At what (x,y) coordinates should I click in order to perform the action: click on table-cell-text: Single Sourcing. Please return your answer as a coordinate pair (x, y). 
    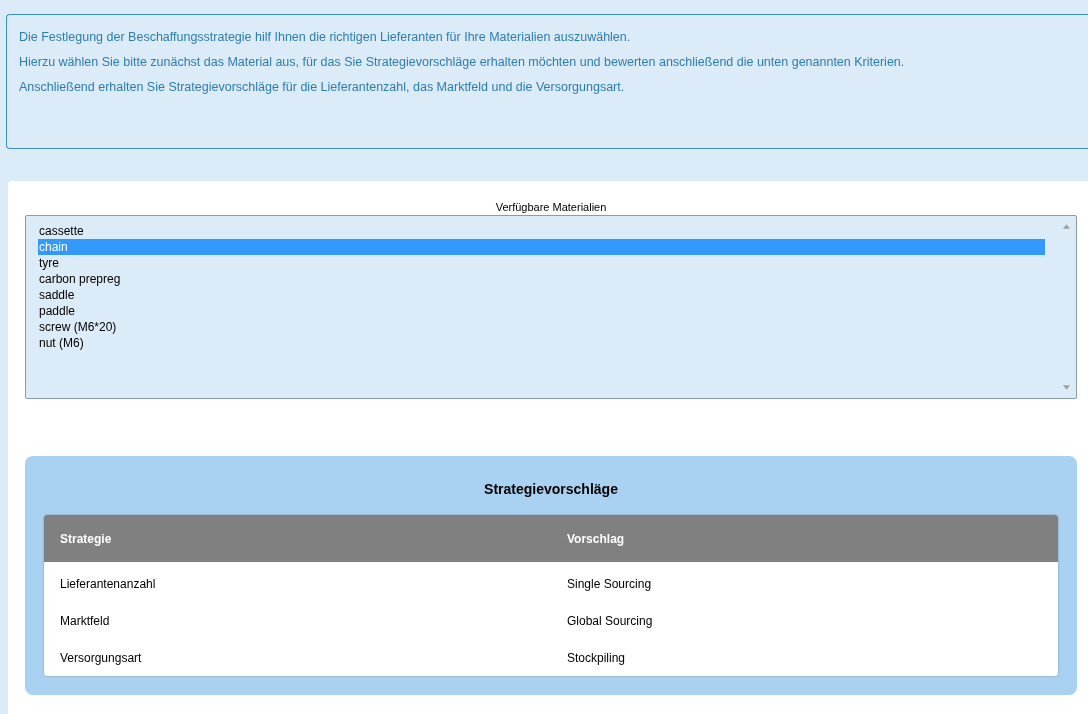
    Looking at the image, I should click on (609, 583).